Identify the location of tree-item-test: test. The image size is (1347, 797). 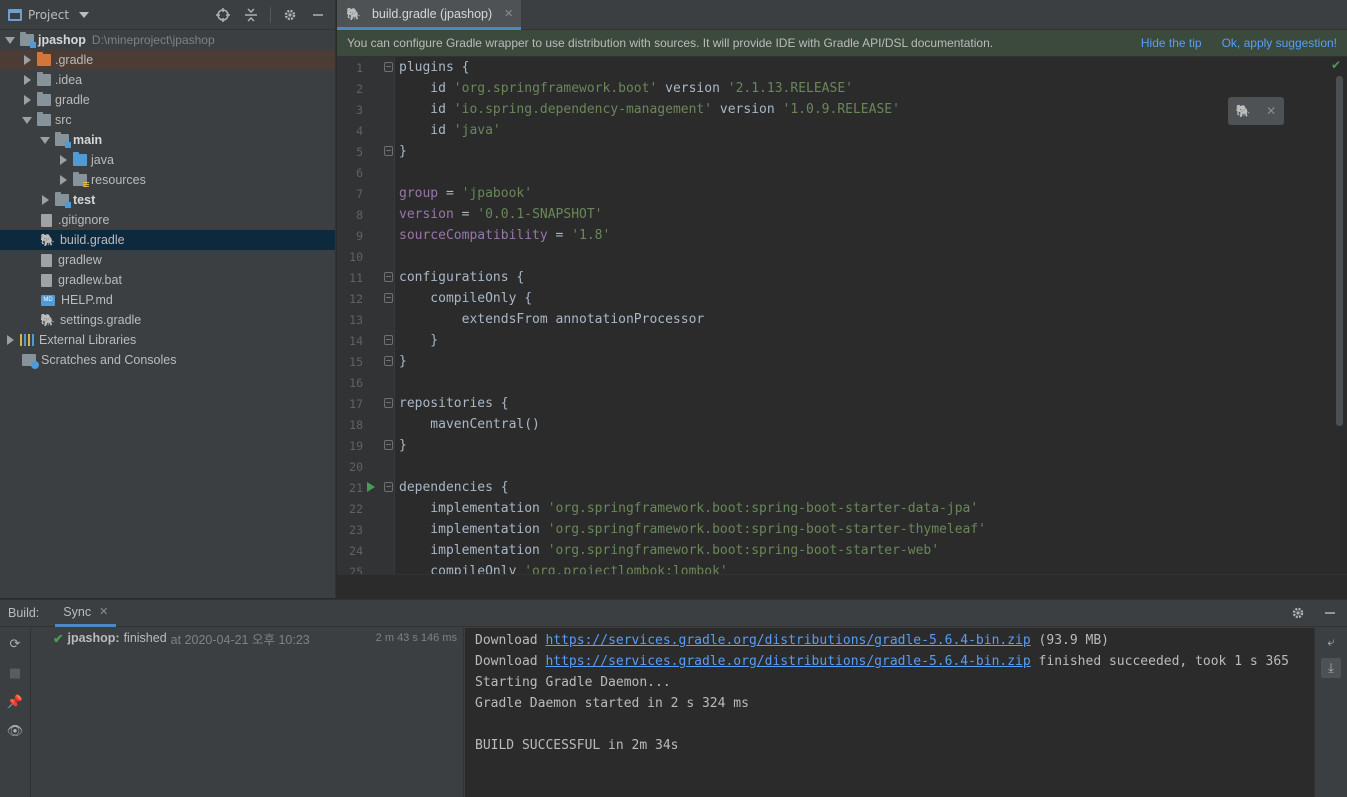
(167, 200).